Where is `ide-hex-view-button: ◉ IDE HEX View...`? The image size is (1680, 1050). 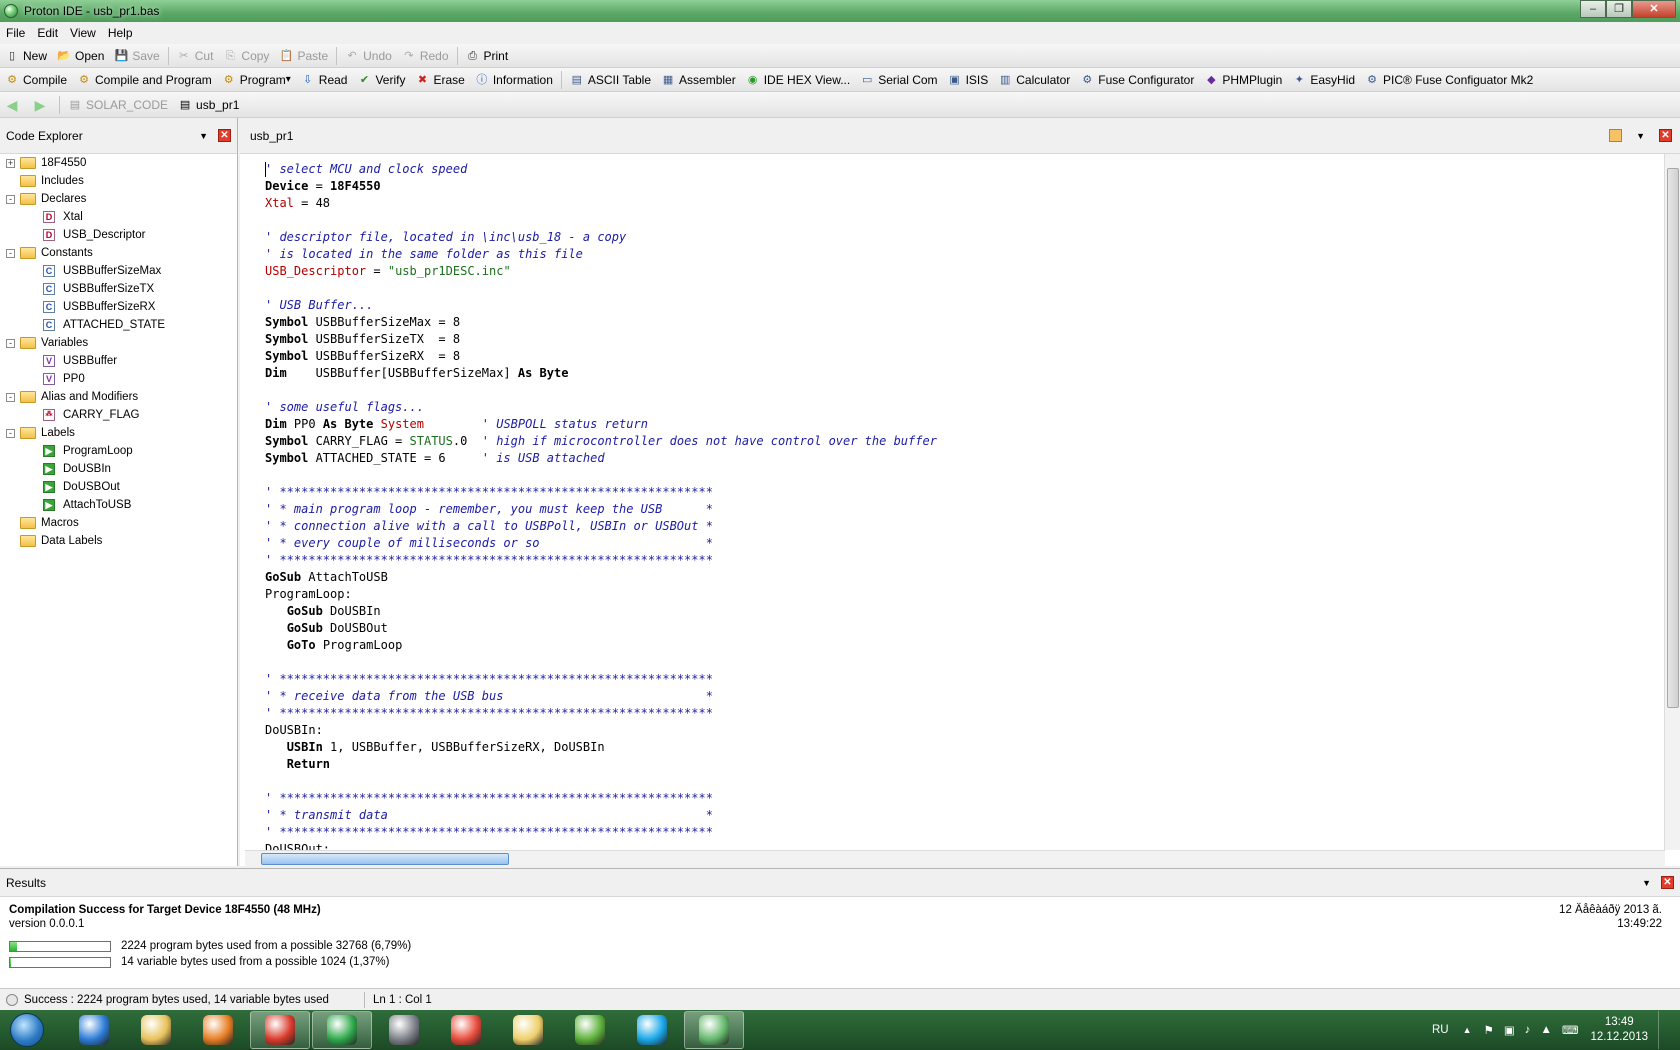
ide-hex-view-button: ◉ IDE HEX View... is located at coordinates (798, 80).